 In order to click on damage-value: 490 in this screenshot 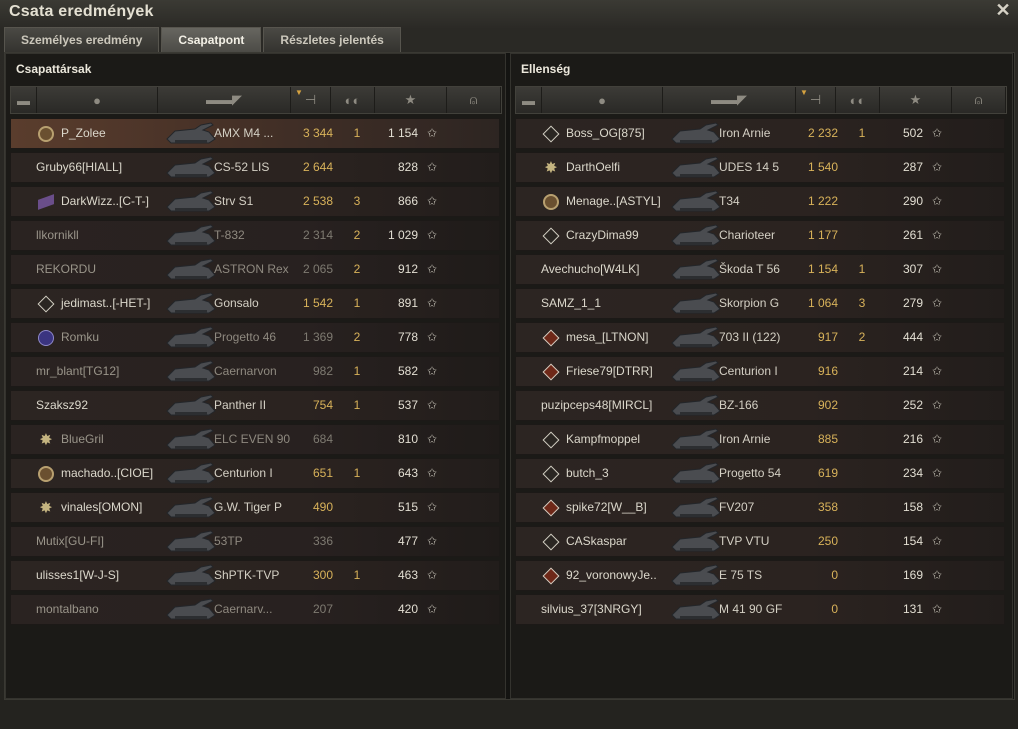, I will do `click(322, 507)`.